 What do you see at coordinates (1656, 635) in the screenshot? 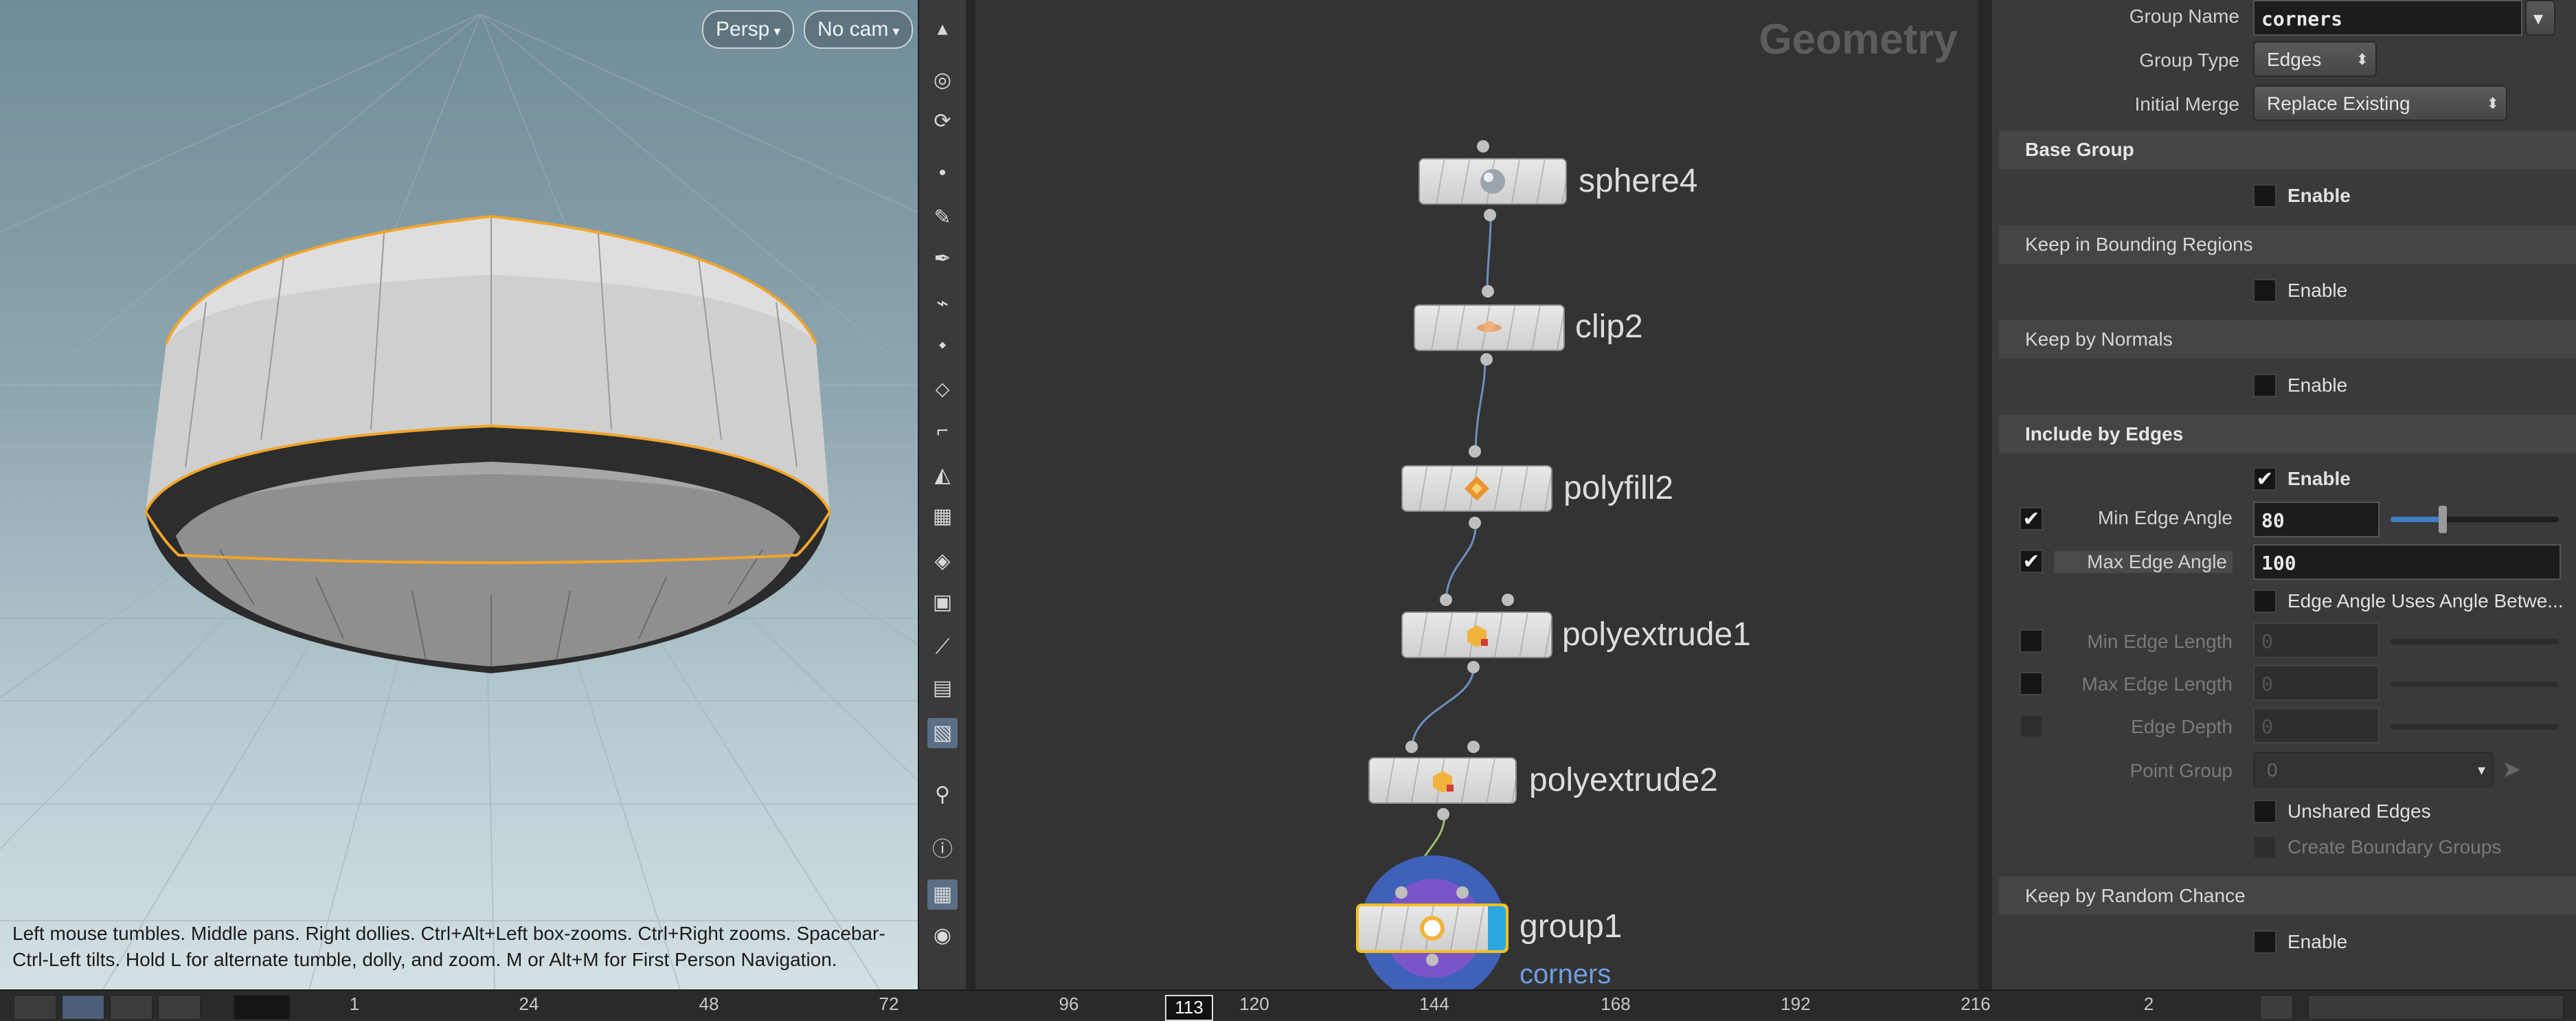
I see `node-label: polyextrude1` at bounding box center [1656, 635].